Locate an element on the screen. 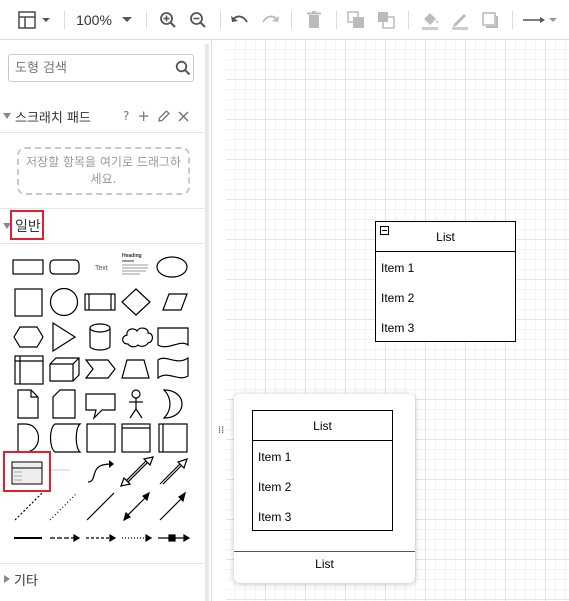 The image size is (569, 601). toolbar: 100% is located at coordinates (284, 20).